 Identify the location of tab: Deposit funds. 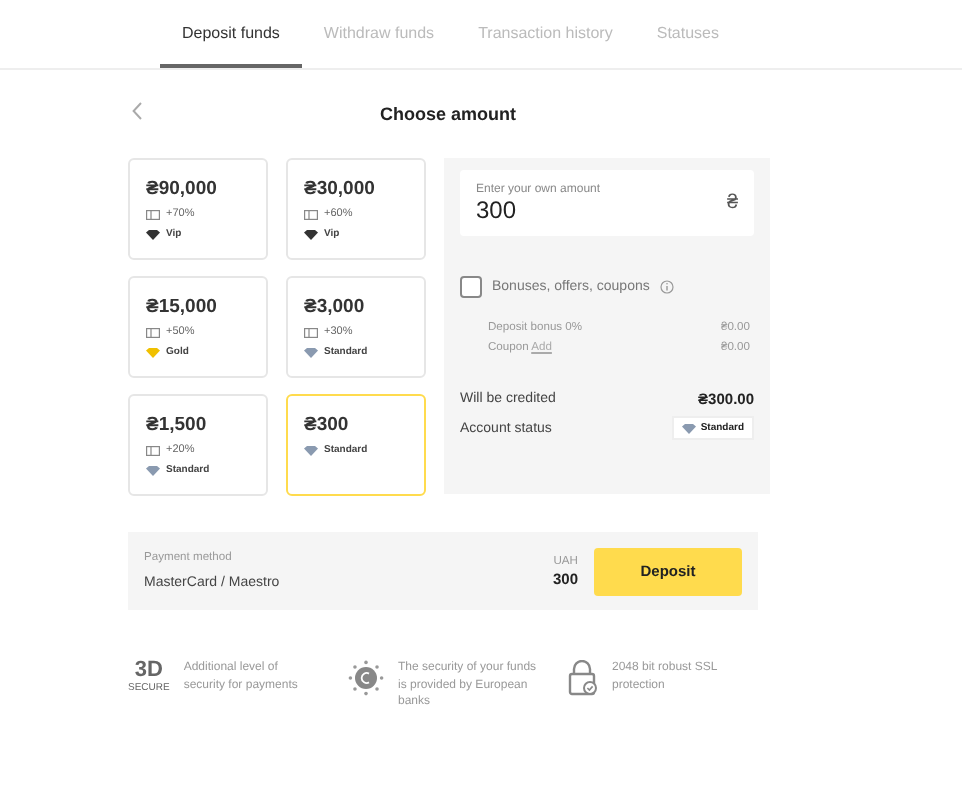
(231, 34).